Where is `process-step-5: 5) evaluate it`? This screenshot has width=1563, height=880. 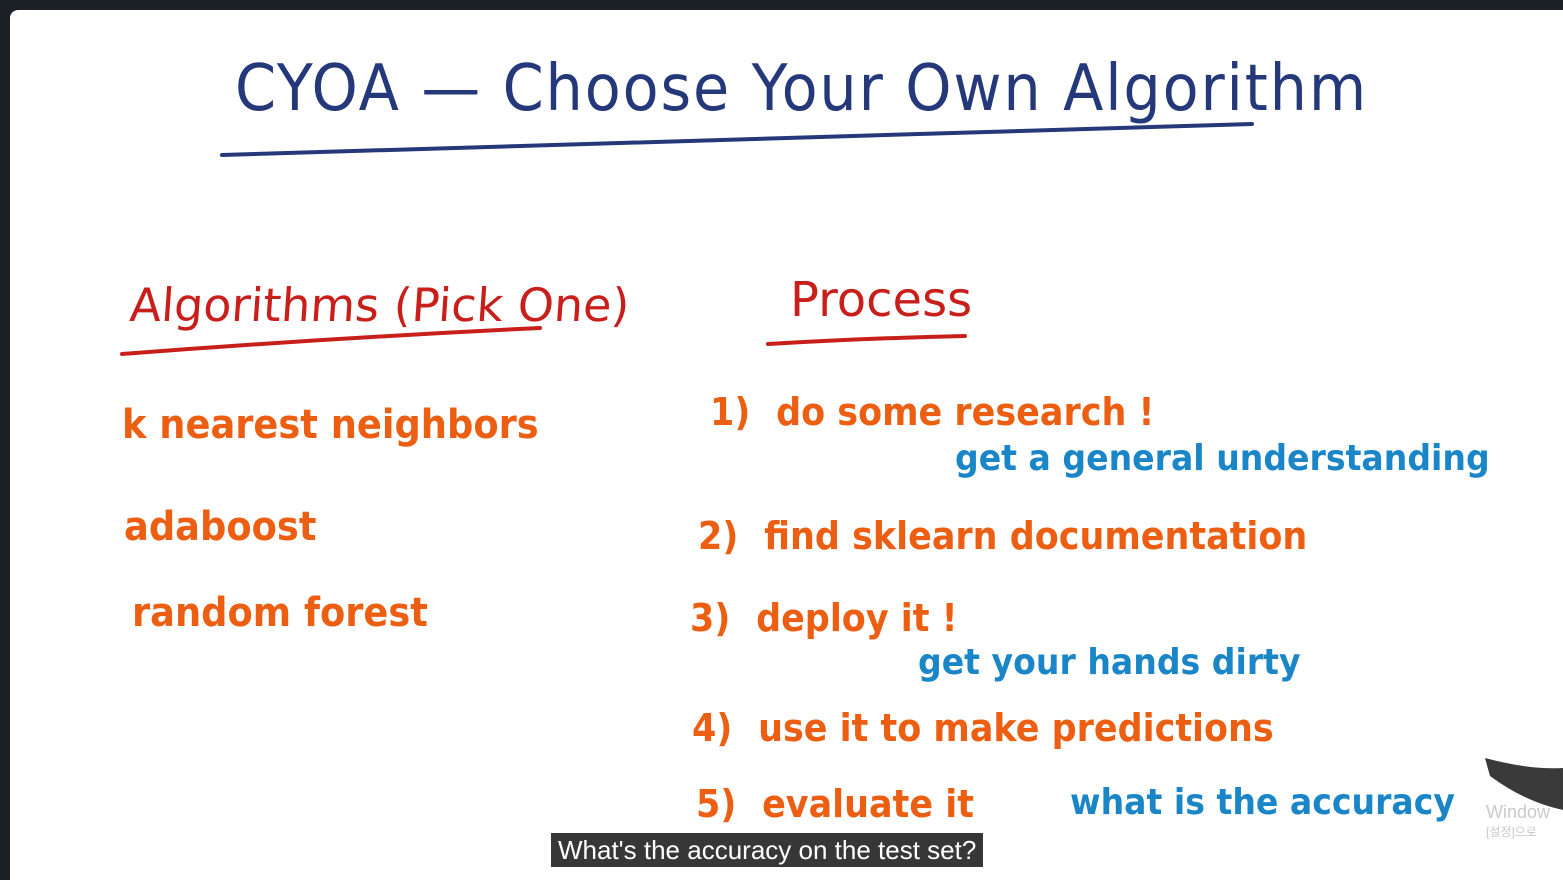 process-step-5: 5) evaluate it is located at coordinates (835, 804).